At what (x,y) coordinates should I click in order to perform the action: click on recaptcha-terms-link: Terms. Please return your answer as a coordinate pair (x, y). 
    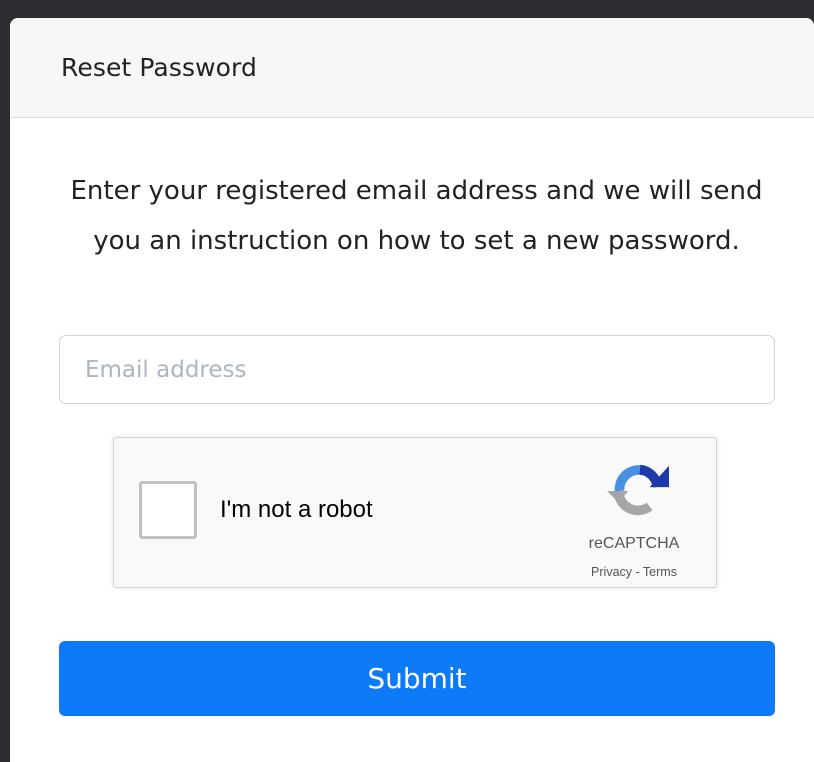
    Looking at the image, I should click on (660, 572).